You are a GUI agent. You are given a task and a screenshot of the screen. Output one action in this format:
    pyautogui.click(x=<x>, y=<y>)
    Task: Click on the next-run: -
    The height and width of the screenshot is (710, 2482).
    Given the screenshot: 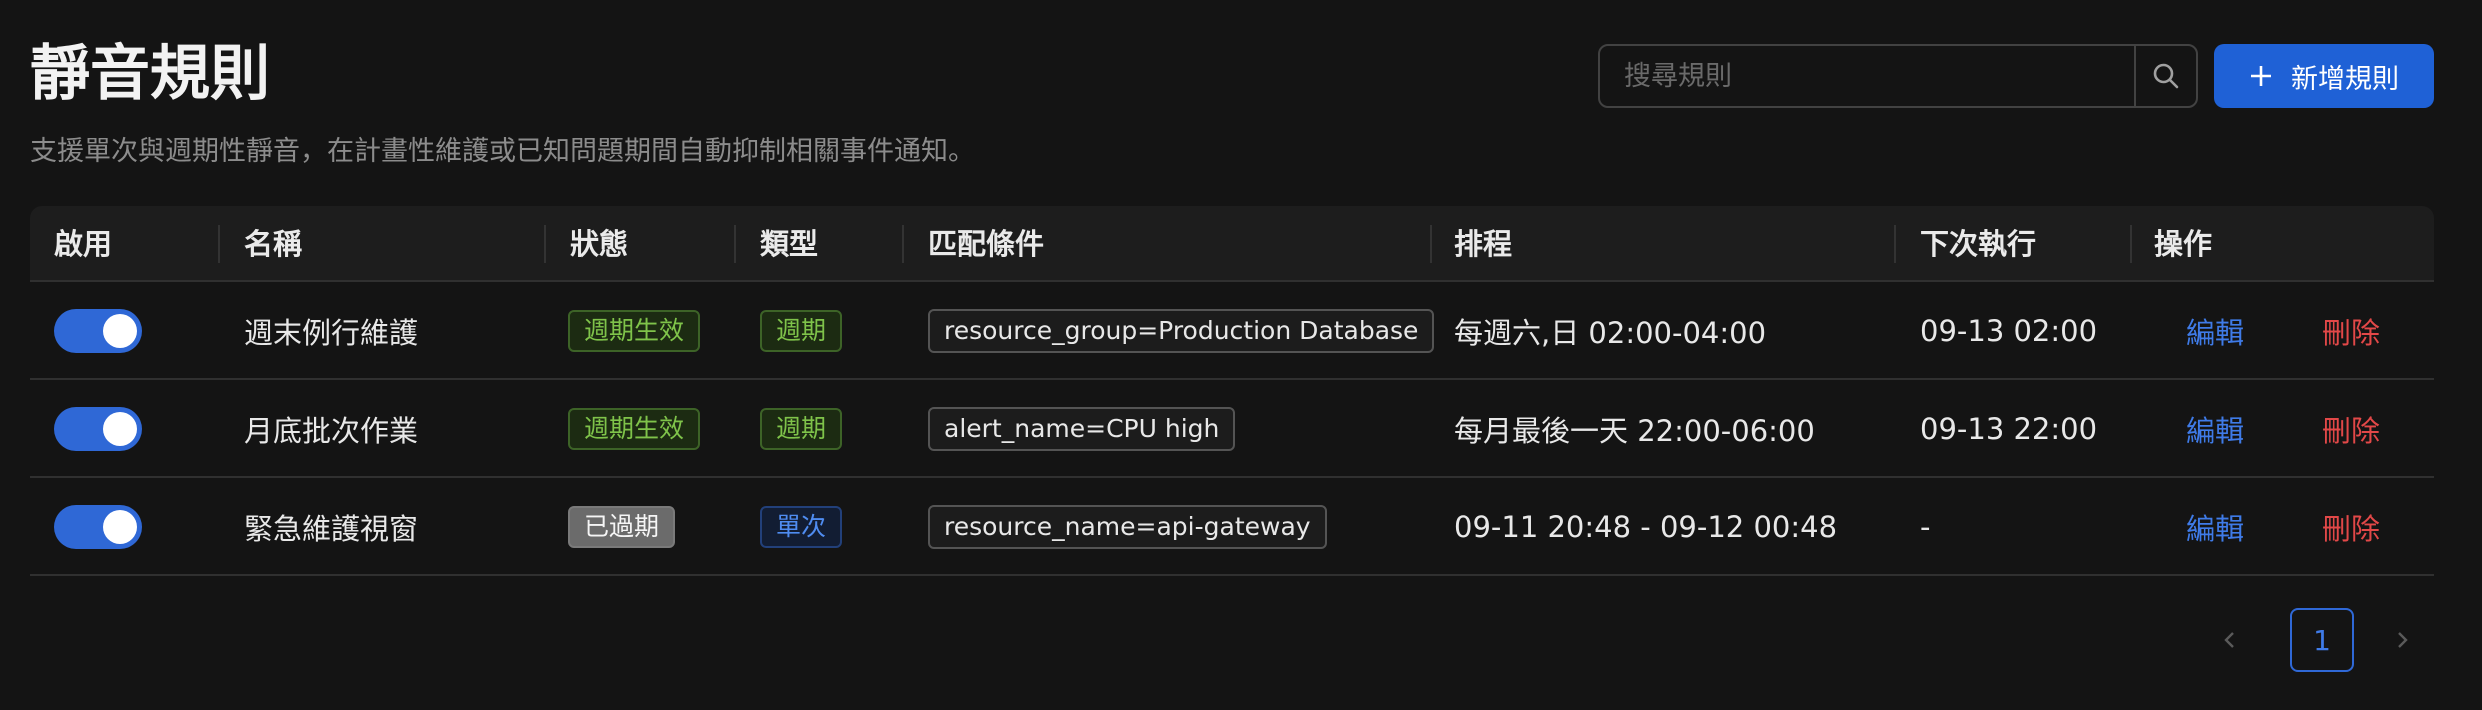 What is the action you would take?
    pyautogui.click(x=1925, y=527)
    